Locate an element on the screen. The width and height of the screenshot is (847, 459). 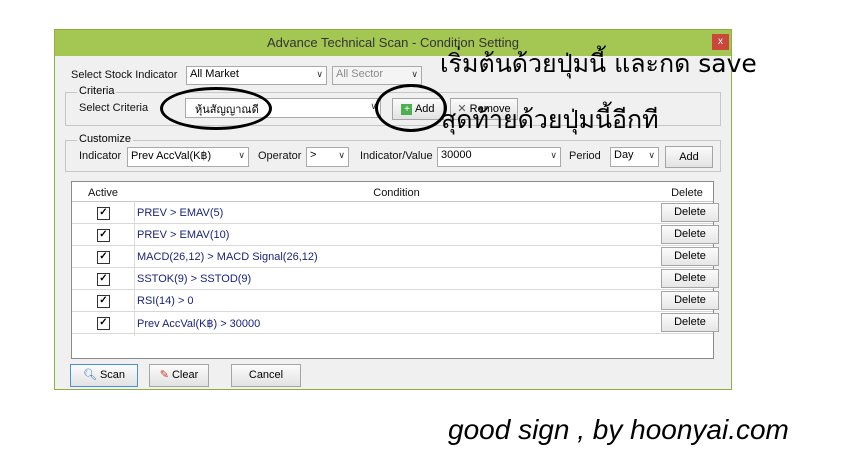
indicator-label: Indicator is located at coordinates (100, 156).